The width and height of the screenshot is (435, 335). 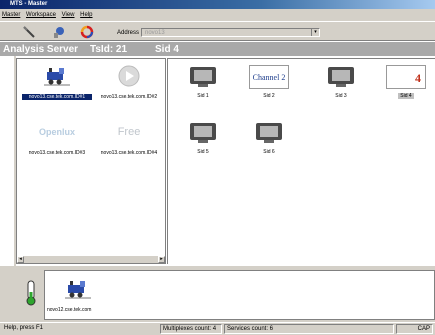 What do you see at coordinates (41, 13) in the screenshot?
I see `menu-workspace: Workspace` at bounding box center [41, 13].